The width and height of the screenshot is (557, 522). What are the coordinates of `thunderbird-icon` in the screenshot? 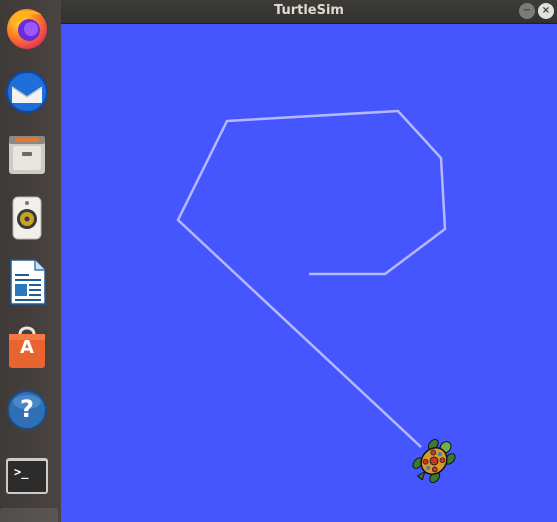 It's located at (27, 92).